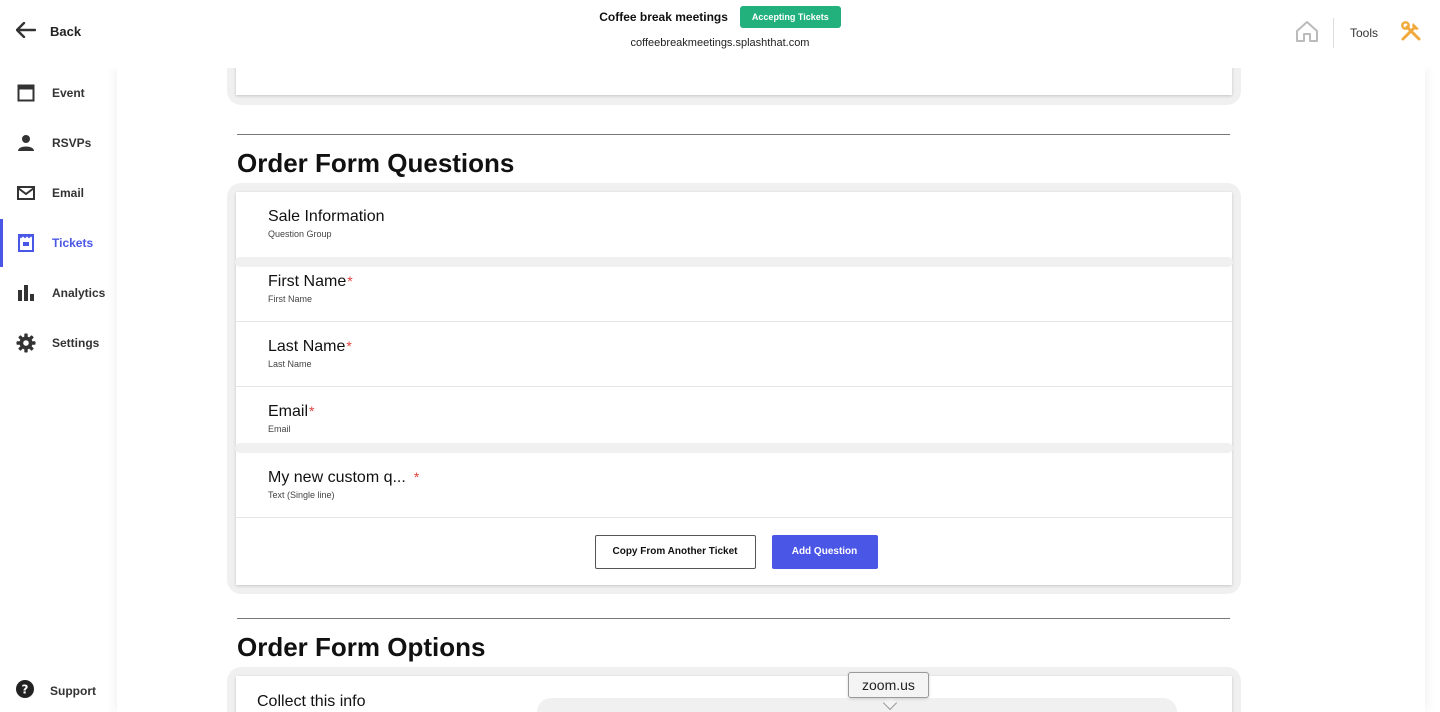 This screenshot has height=712, width=1440. Describe the element at coordinates (300, 234) in the screenshot. I see `question-group-subtitle: Question Group` at that location.